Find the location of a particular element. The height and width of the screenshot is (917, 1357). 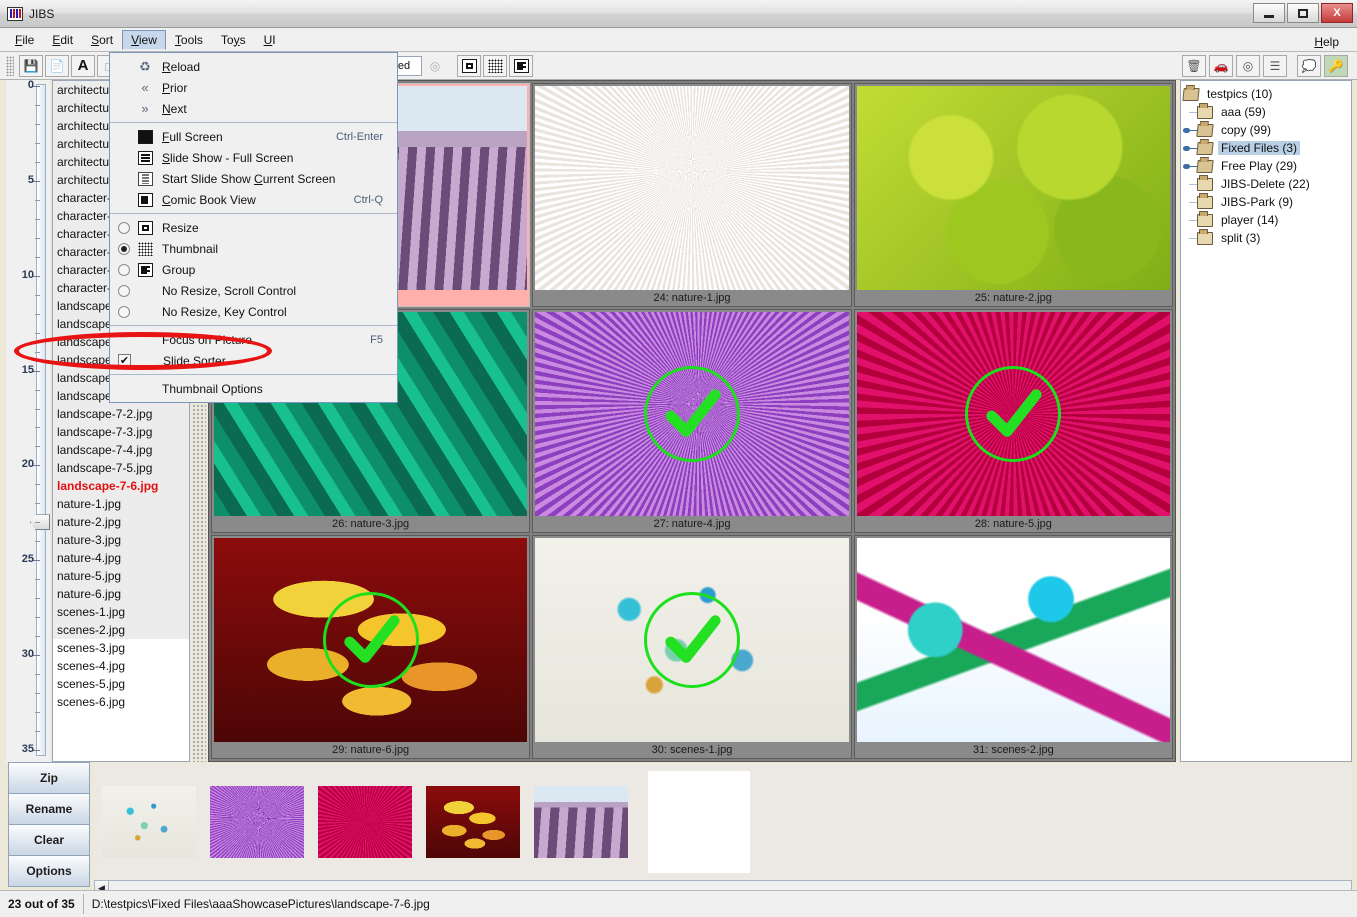

file-list-item: nature-2.jpg is located at coordinates (121, 522).